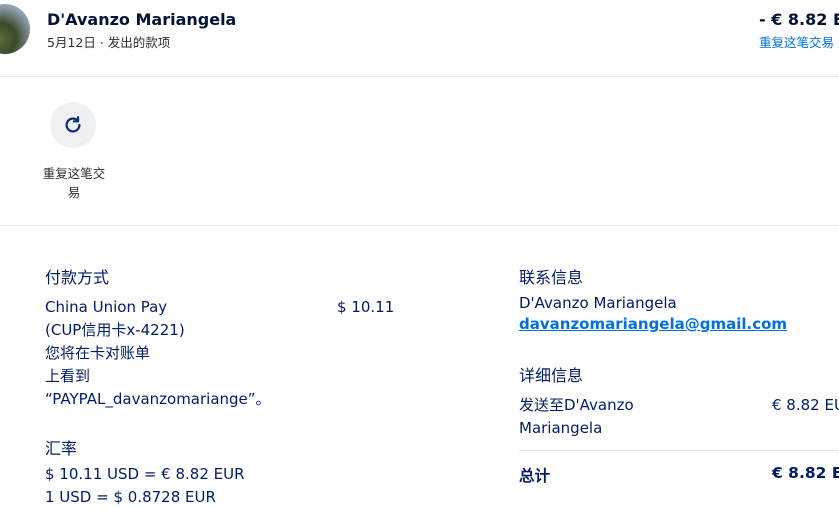  I want to click on payment-method-line: 您将在卡对账单, so click(98, 353).